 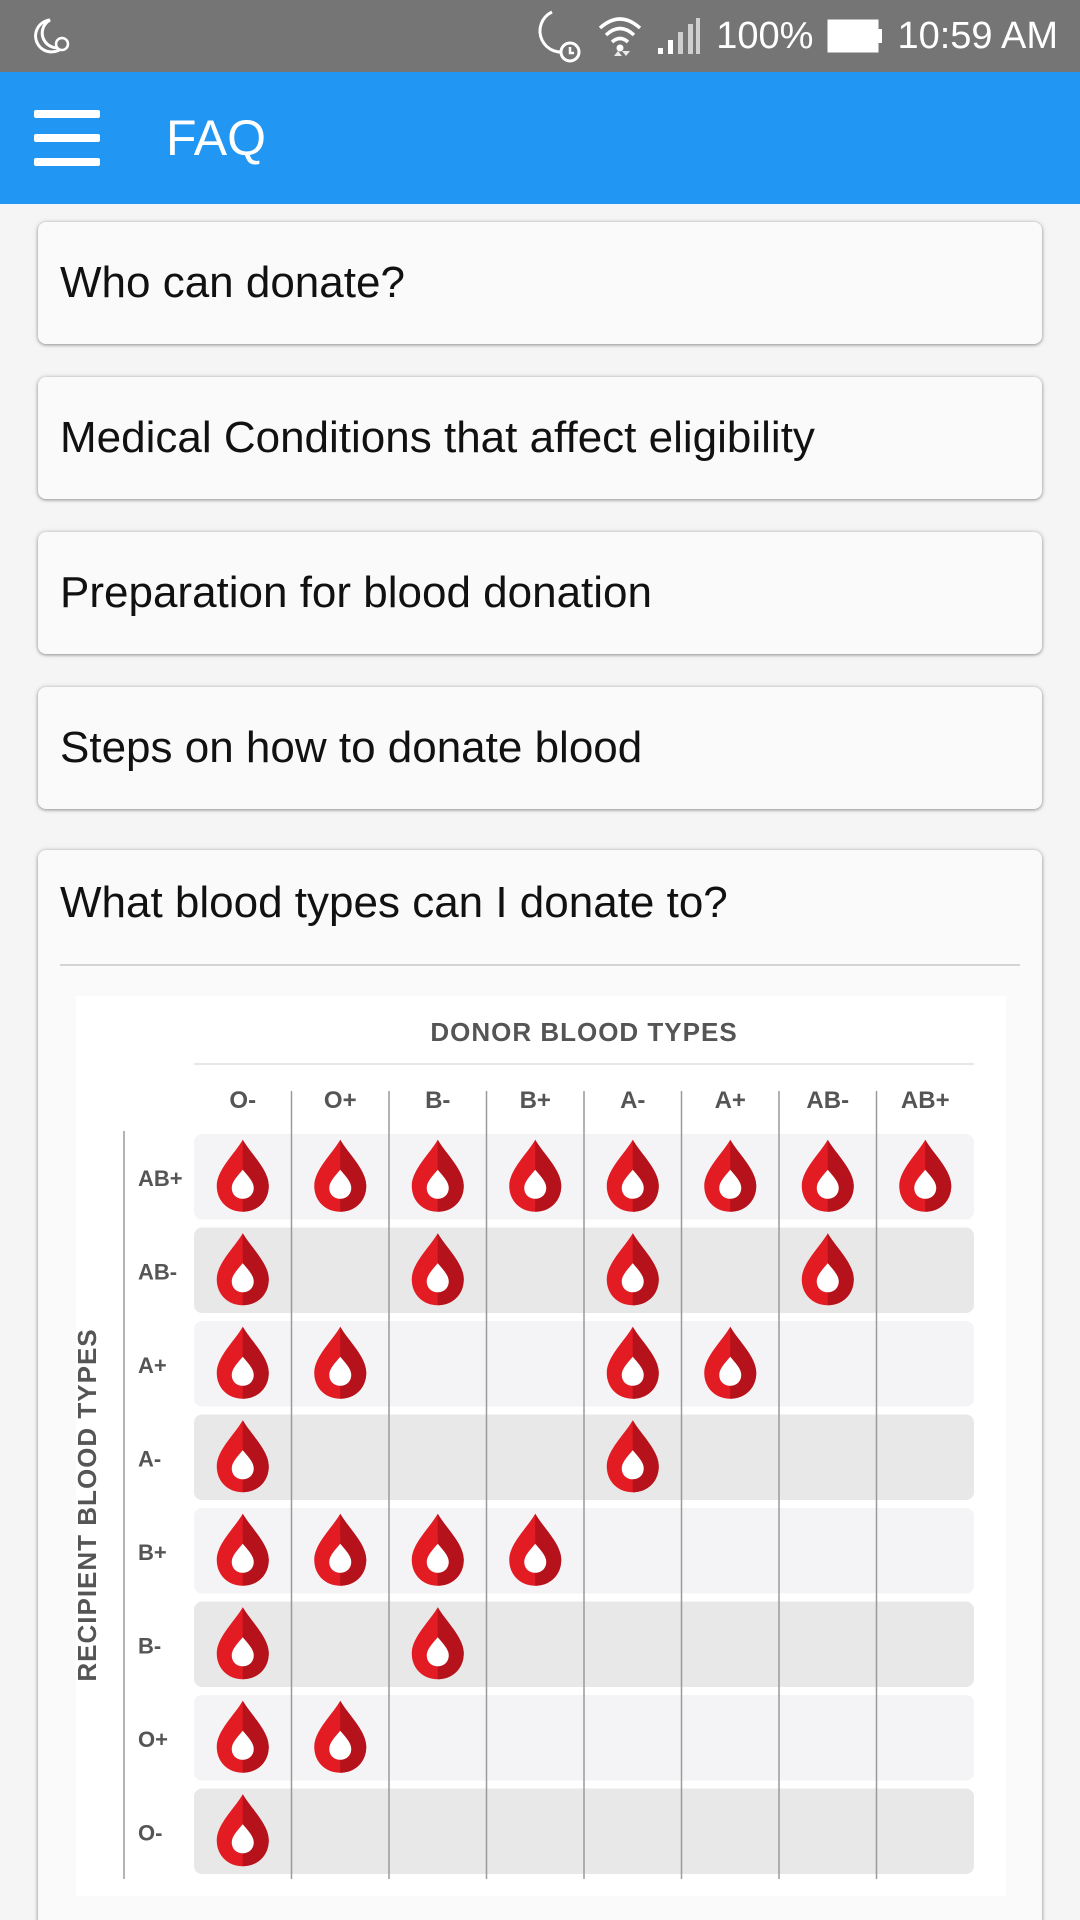 I want to click on chart-title: DONOR BLOOD TYPES, so click(x=583, y=1032).